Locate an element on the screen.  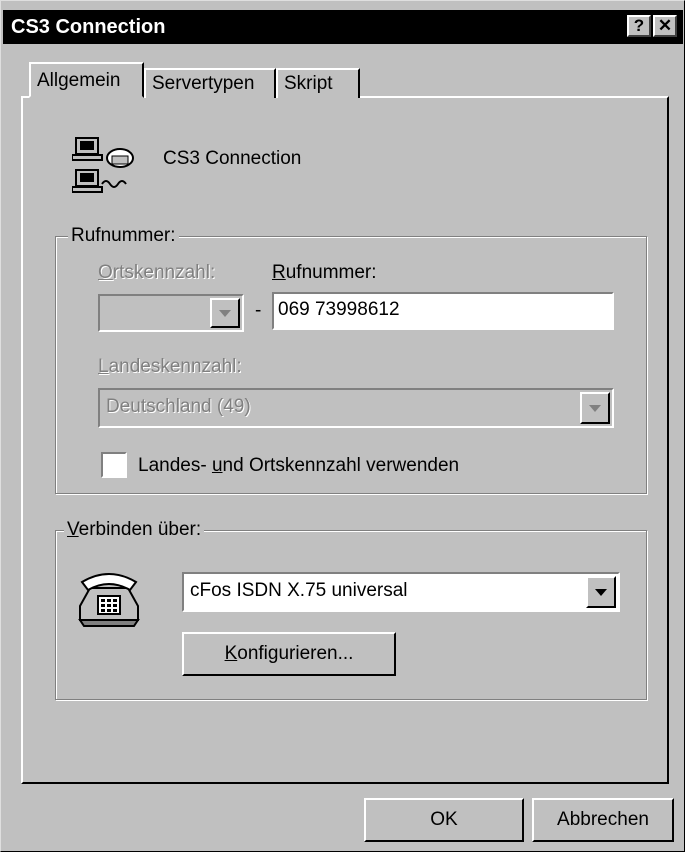
cancel-button: Abbrechen is located at coordinates (603, 820).